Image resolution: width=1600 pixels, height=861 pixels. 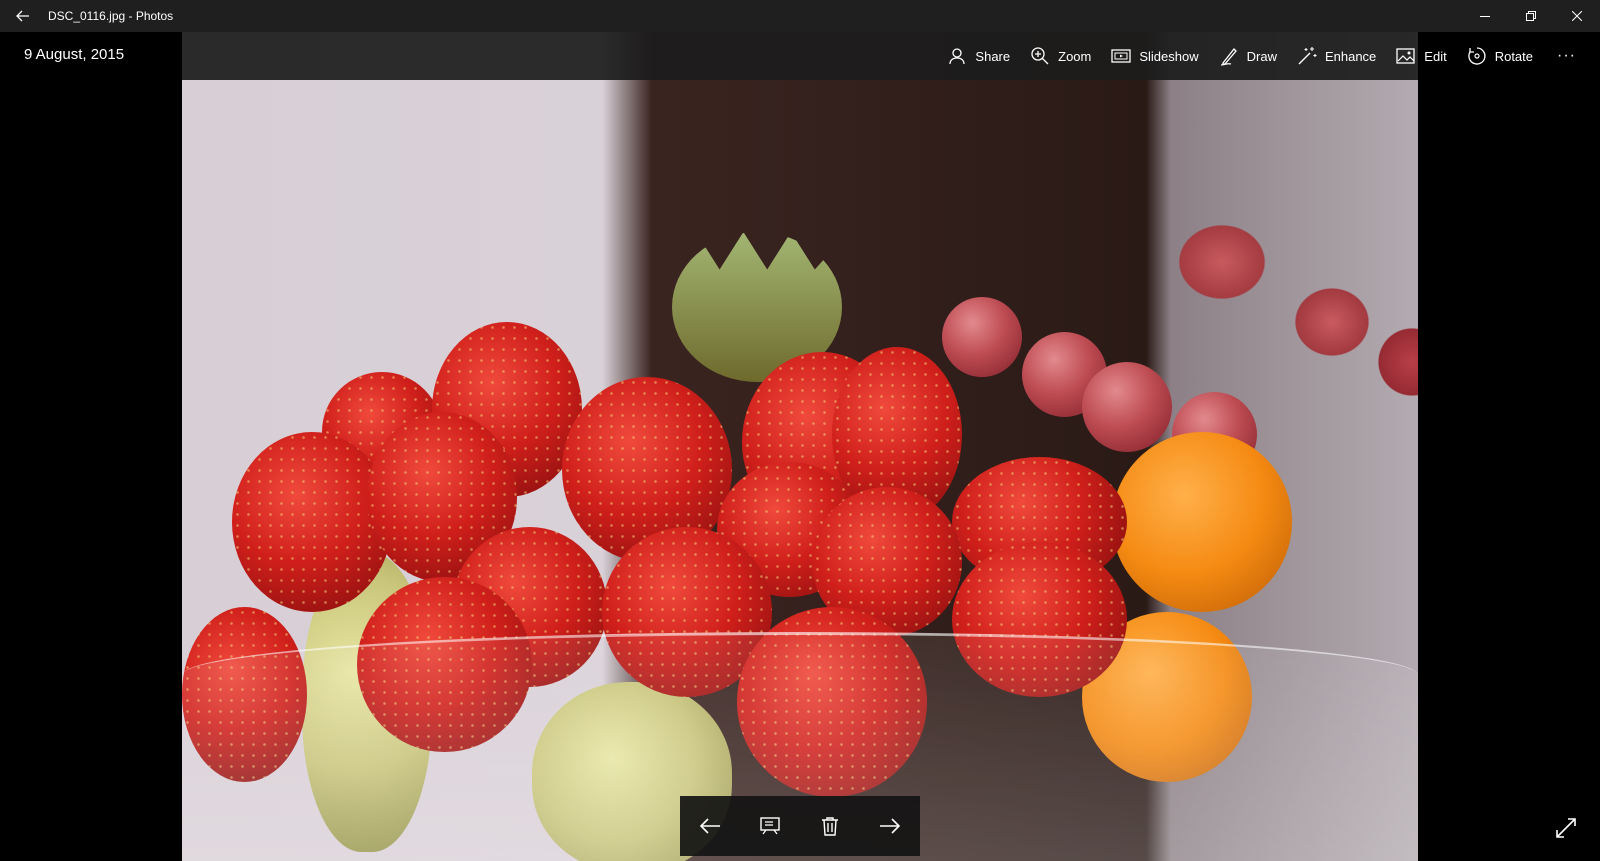 What do you see at coordinates (993, 56) in the screenshot?
I see `share-label: Share` at bounding box center [993, 56].